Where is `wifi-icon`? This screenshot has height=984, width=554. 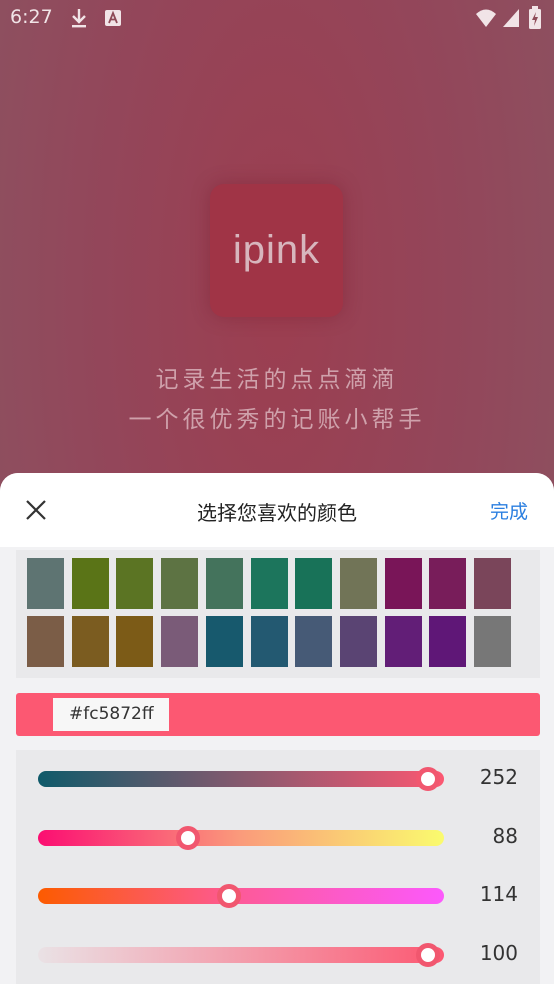 wifi-icon is located at coordinates (486, 20).